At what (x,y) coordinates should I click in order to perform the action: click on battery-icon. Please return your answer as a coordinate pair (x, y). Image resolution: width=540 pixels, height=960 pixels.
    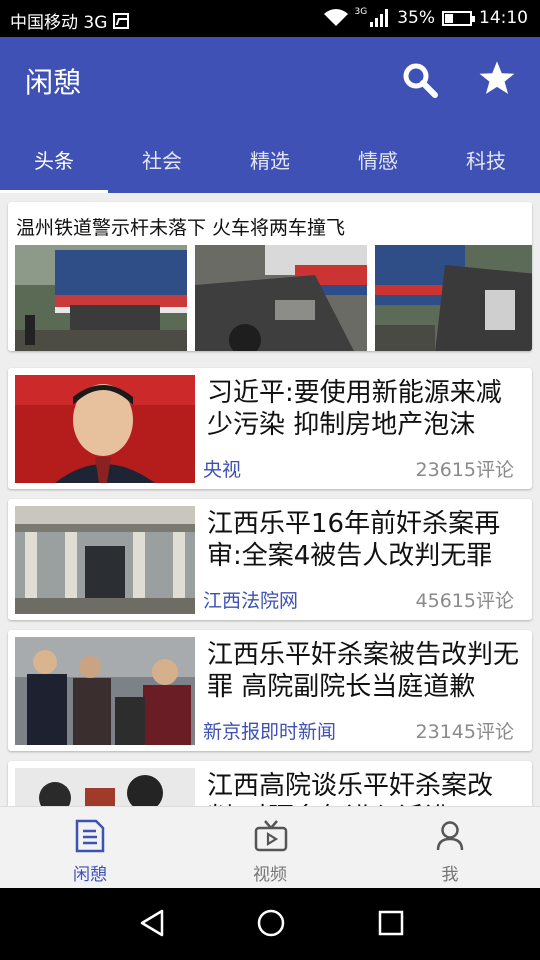
    Looking at the image, I should click on (458, 18).